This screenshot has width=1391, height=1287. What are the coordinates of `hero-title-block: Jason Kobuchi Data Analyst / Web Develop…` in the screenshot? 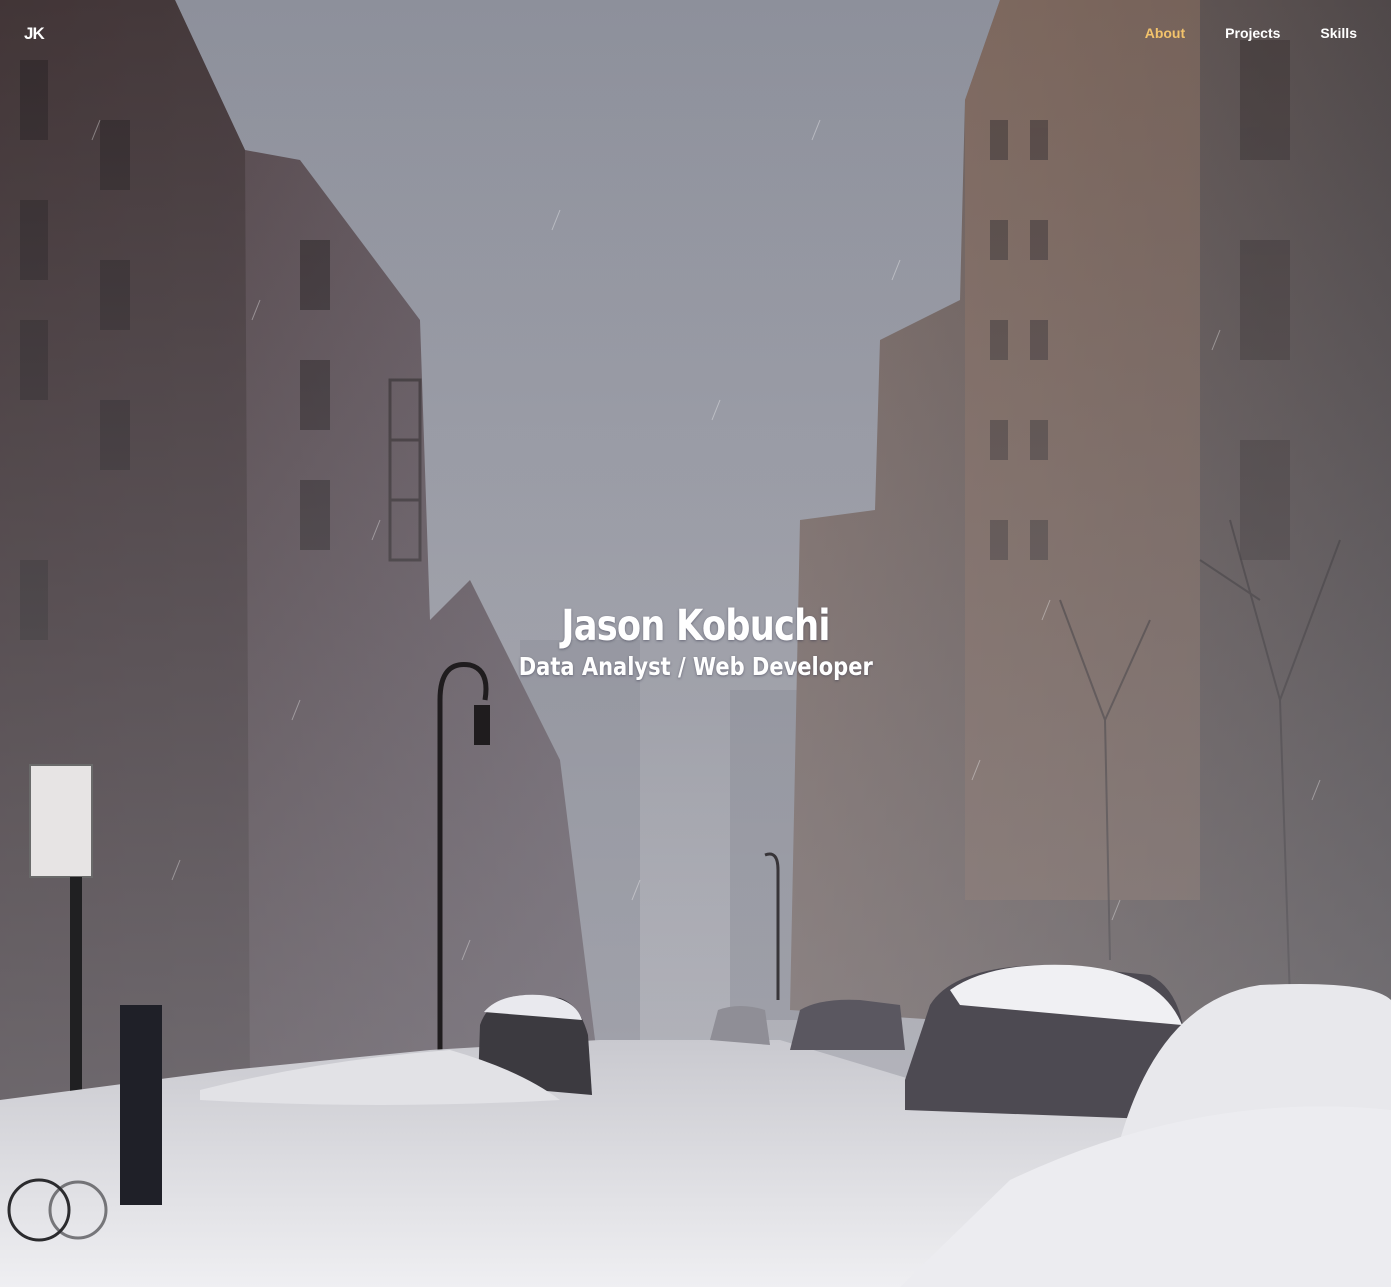 It's located at (695, 641).